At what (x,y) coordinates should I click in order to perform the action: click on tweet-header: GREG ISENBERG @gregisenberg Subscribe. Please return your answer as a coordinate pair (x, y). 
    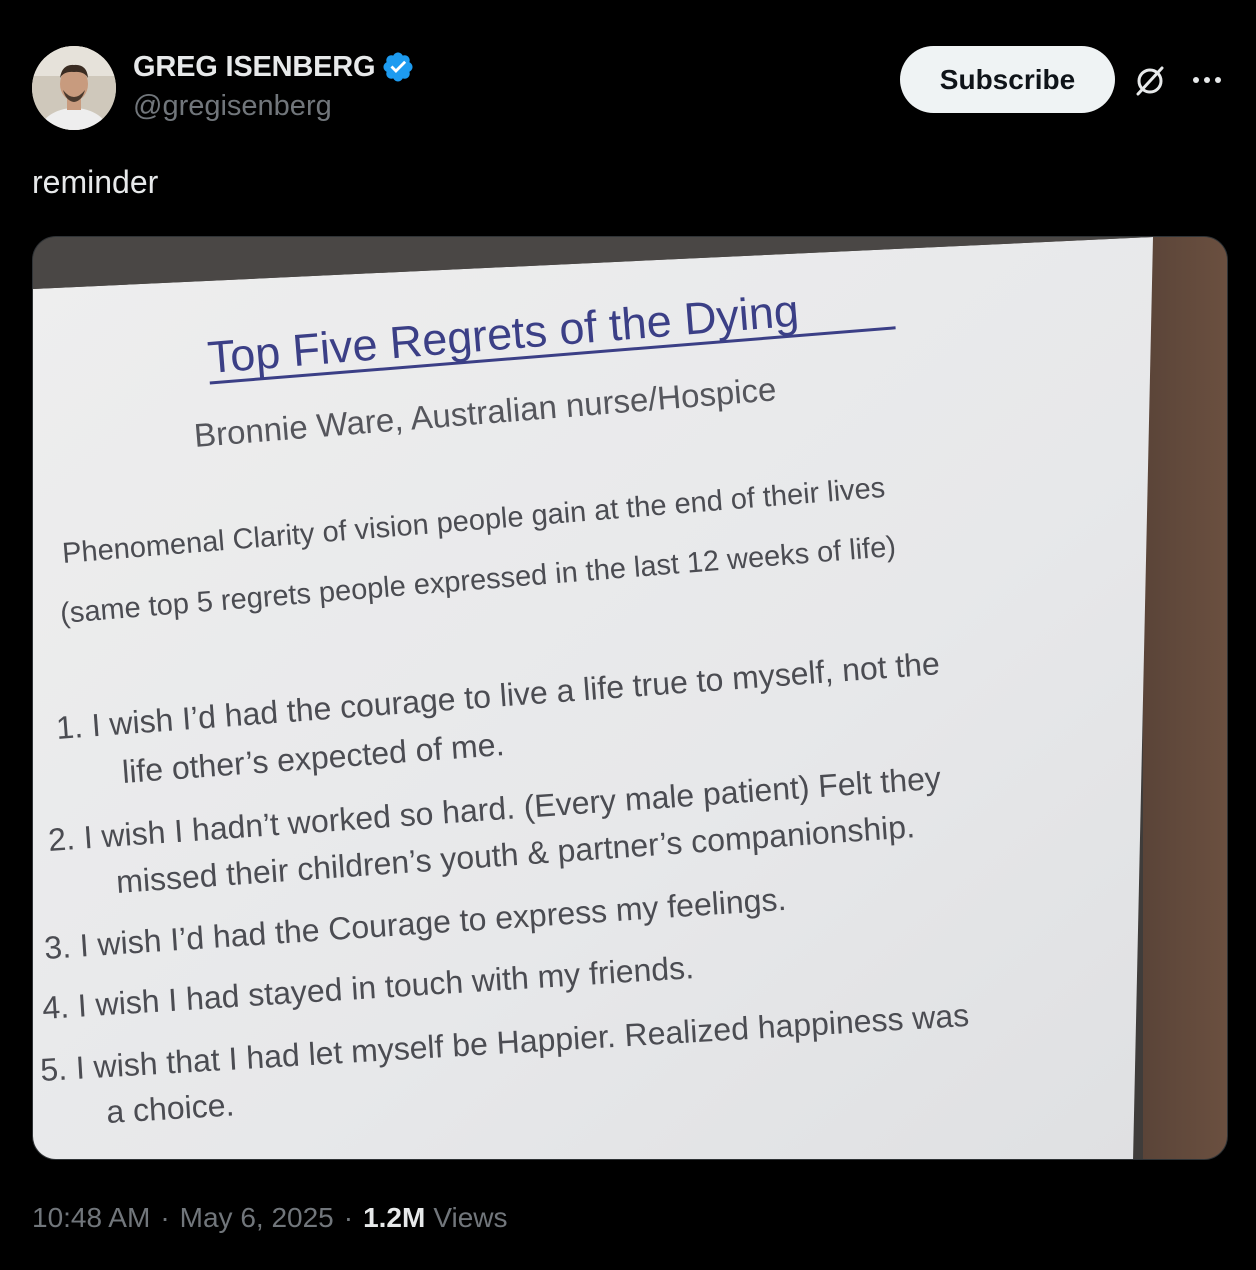
    Looking at the image, I should click on (632, 91).